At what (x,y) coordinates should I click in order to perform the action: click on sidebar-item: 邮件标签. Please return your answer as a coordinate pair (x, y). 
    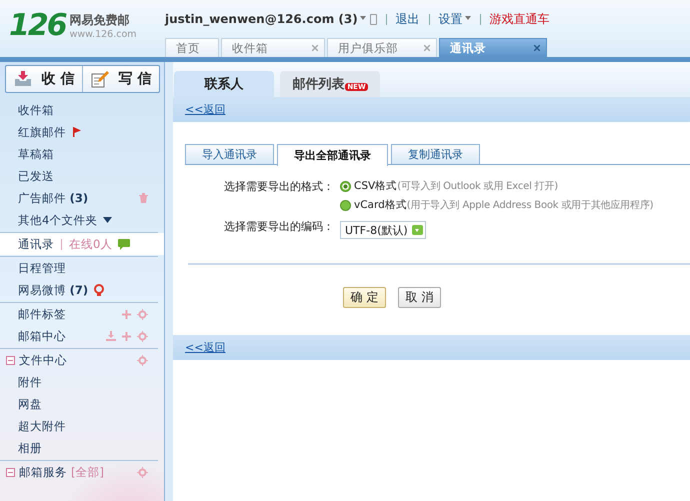
    Looking at the image, I should click on (79, 314).